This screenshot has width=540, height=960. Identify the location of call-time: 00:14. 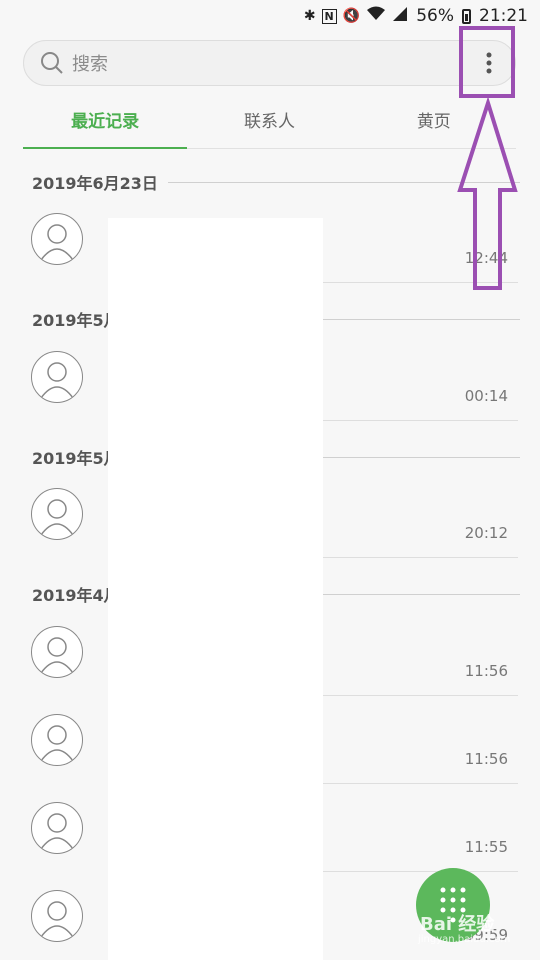
(486, 396).